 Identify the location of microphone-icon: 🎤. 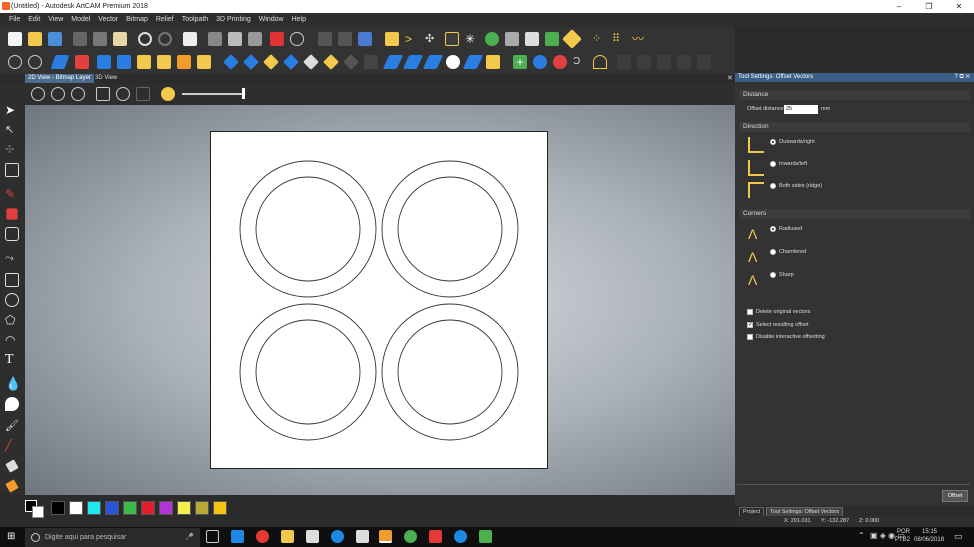
(189, 537).